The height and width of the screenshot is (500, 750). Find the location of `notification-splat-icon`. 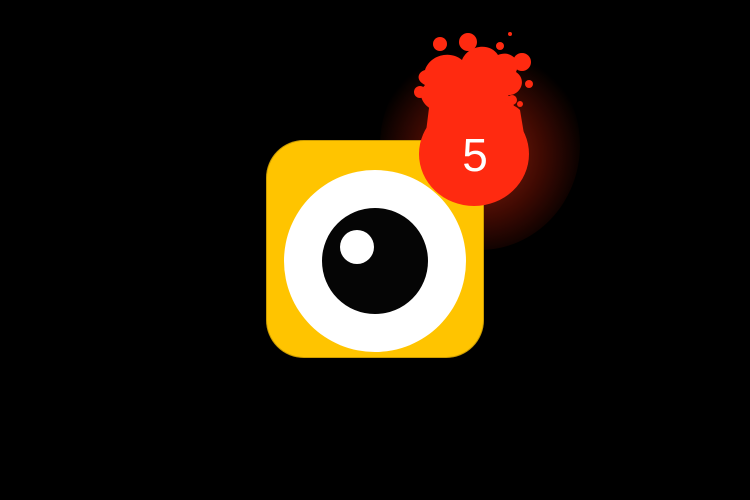

notification-splat-icon is located at coordinates (473, 119).